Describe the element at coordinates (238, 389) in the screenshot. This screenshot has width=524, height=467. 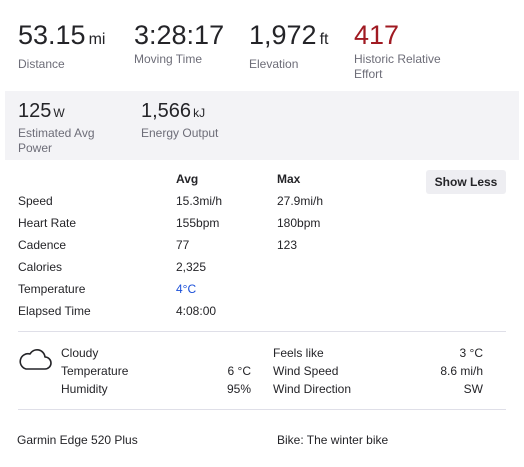
I see `weather-humidity-value: 95%` at that location.